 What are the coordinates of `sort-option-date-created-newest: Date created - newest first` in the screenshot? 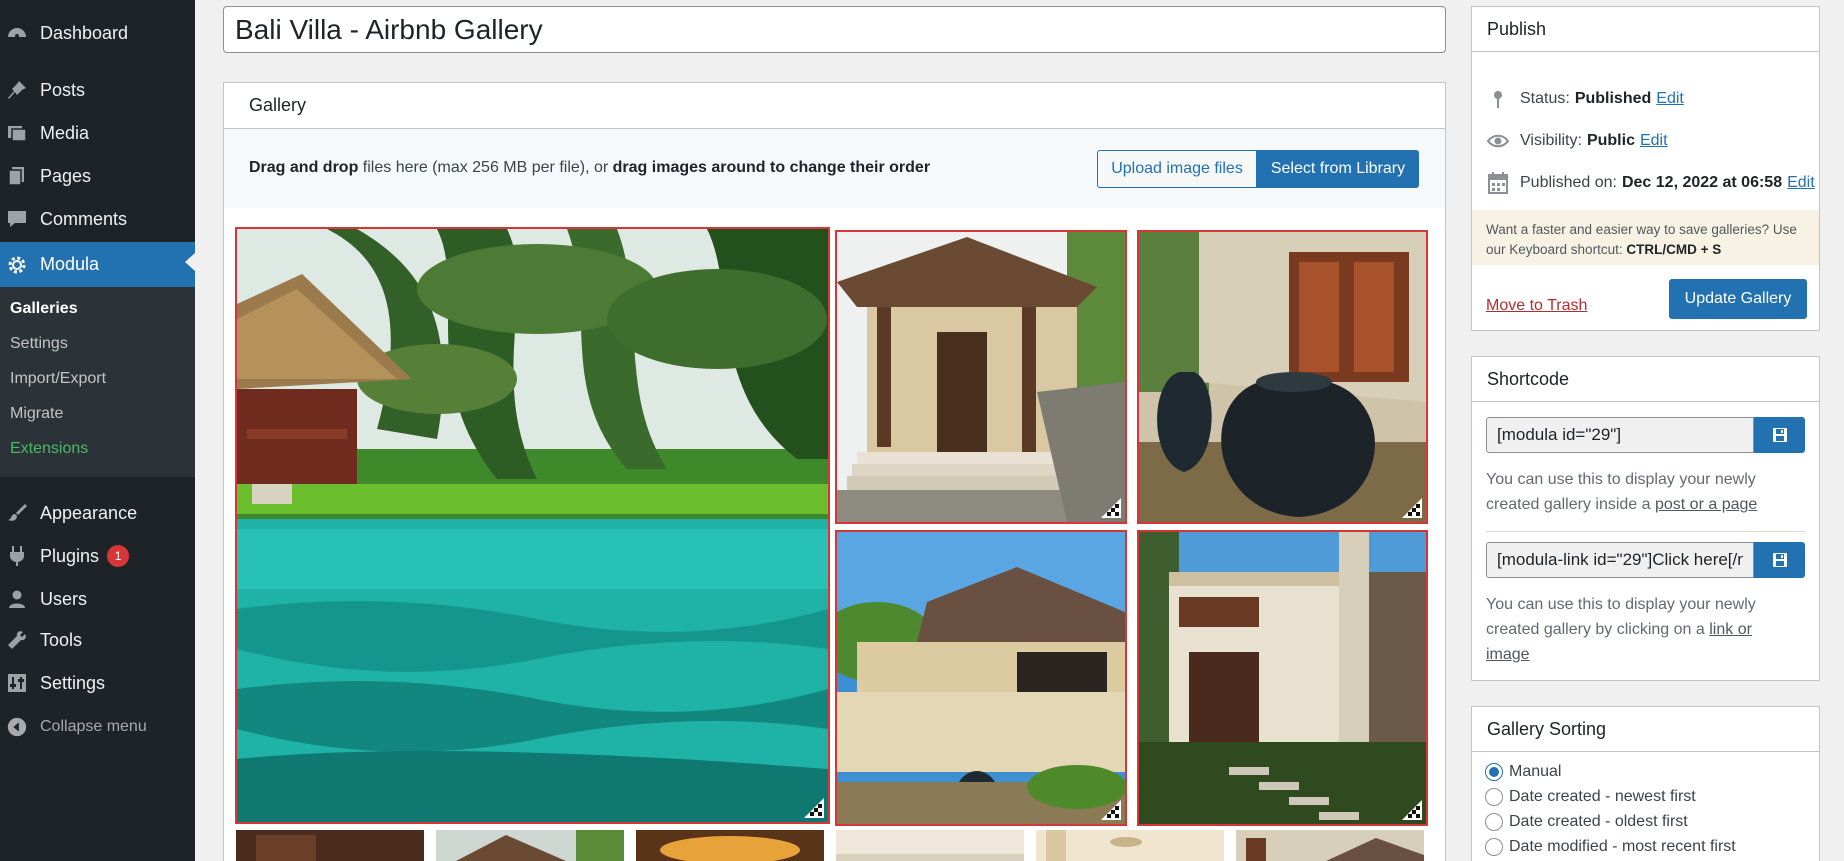 It's located at (1590, 797).